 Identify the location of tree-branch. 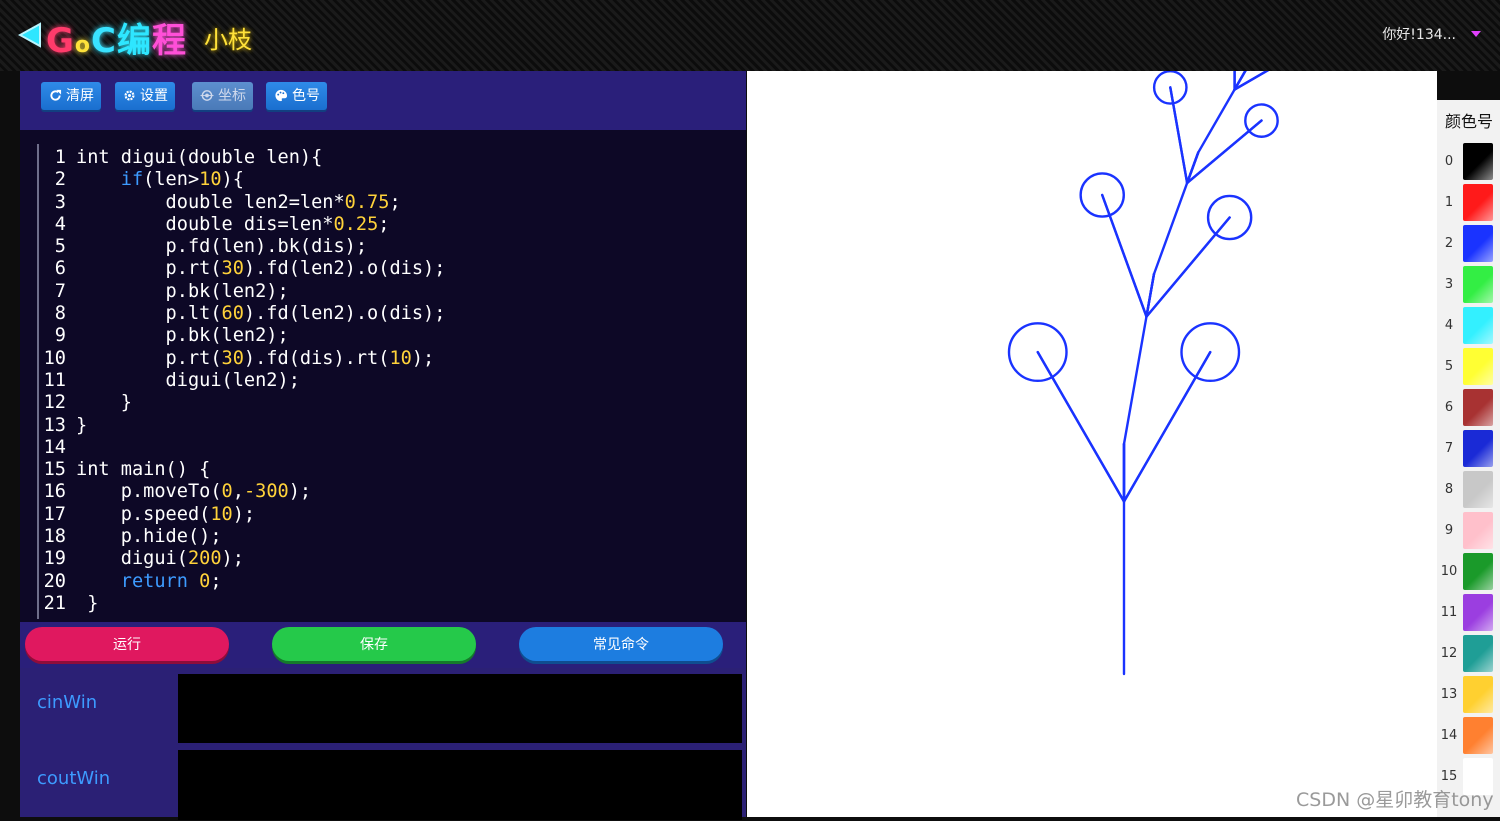
(1081, 426).